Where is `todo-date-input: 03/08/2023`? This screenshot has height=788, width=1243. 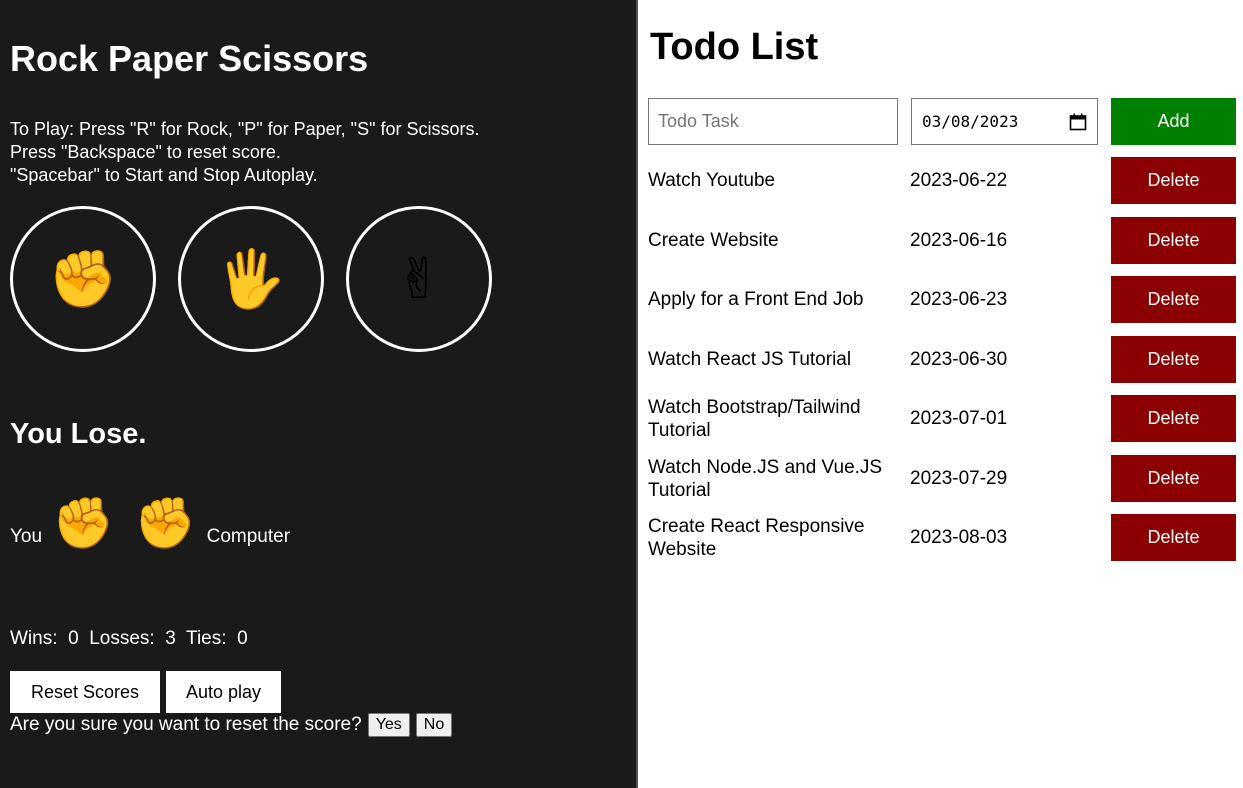
todo-date-input: 03/08/2023 is located at coordinates (1004, 121).